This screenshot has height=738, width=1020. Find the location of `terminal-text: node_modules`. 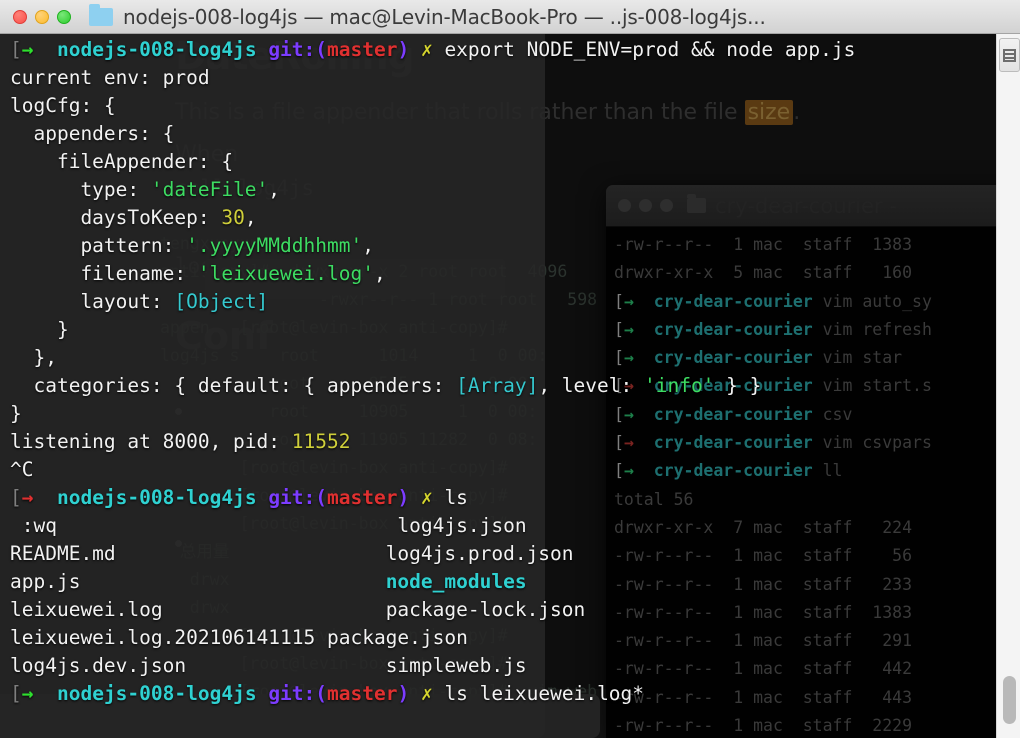

terminal-text: node_modules is located at coordinates (456, 581).